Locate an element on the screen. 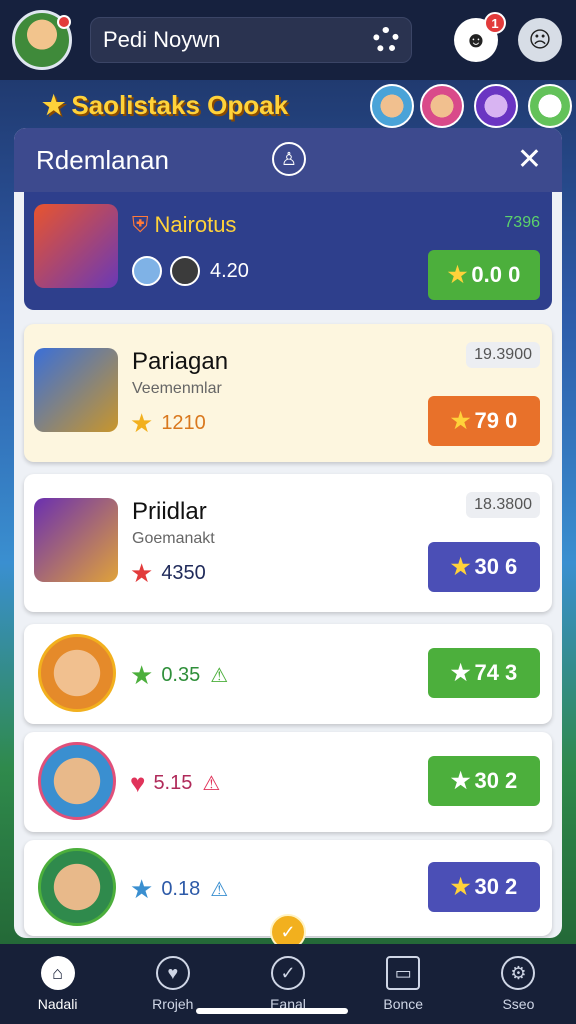 This screenshot has width=576, height=1024. nav-settings: ⚙ Sseo is located at coordinates (518, 984).